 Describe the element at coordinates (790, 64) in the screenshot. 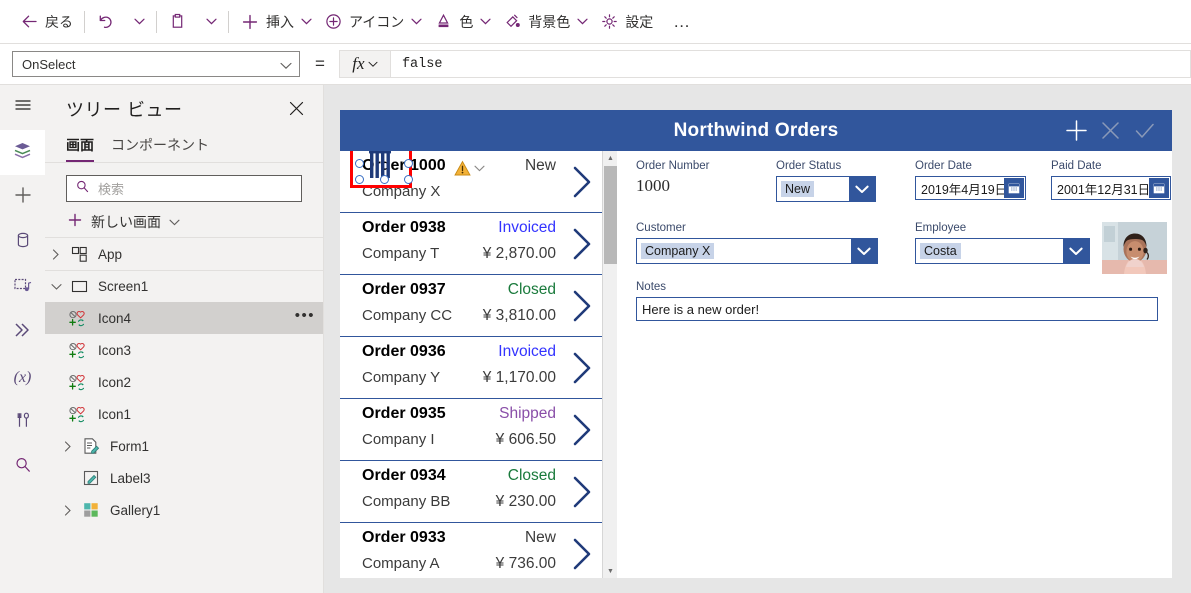

I see `formula-input: false` at that location.